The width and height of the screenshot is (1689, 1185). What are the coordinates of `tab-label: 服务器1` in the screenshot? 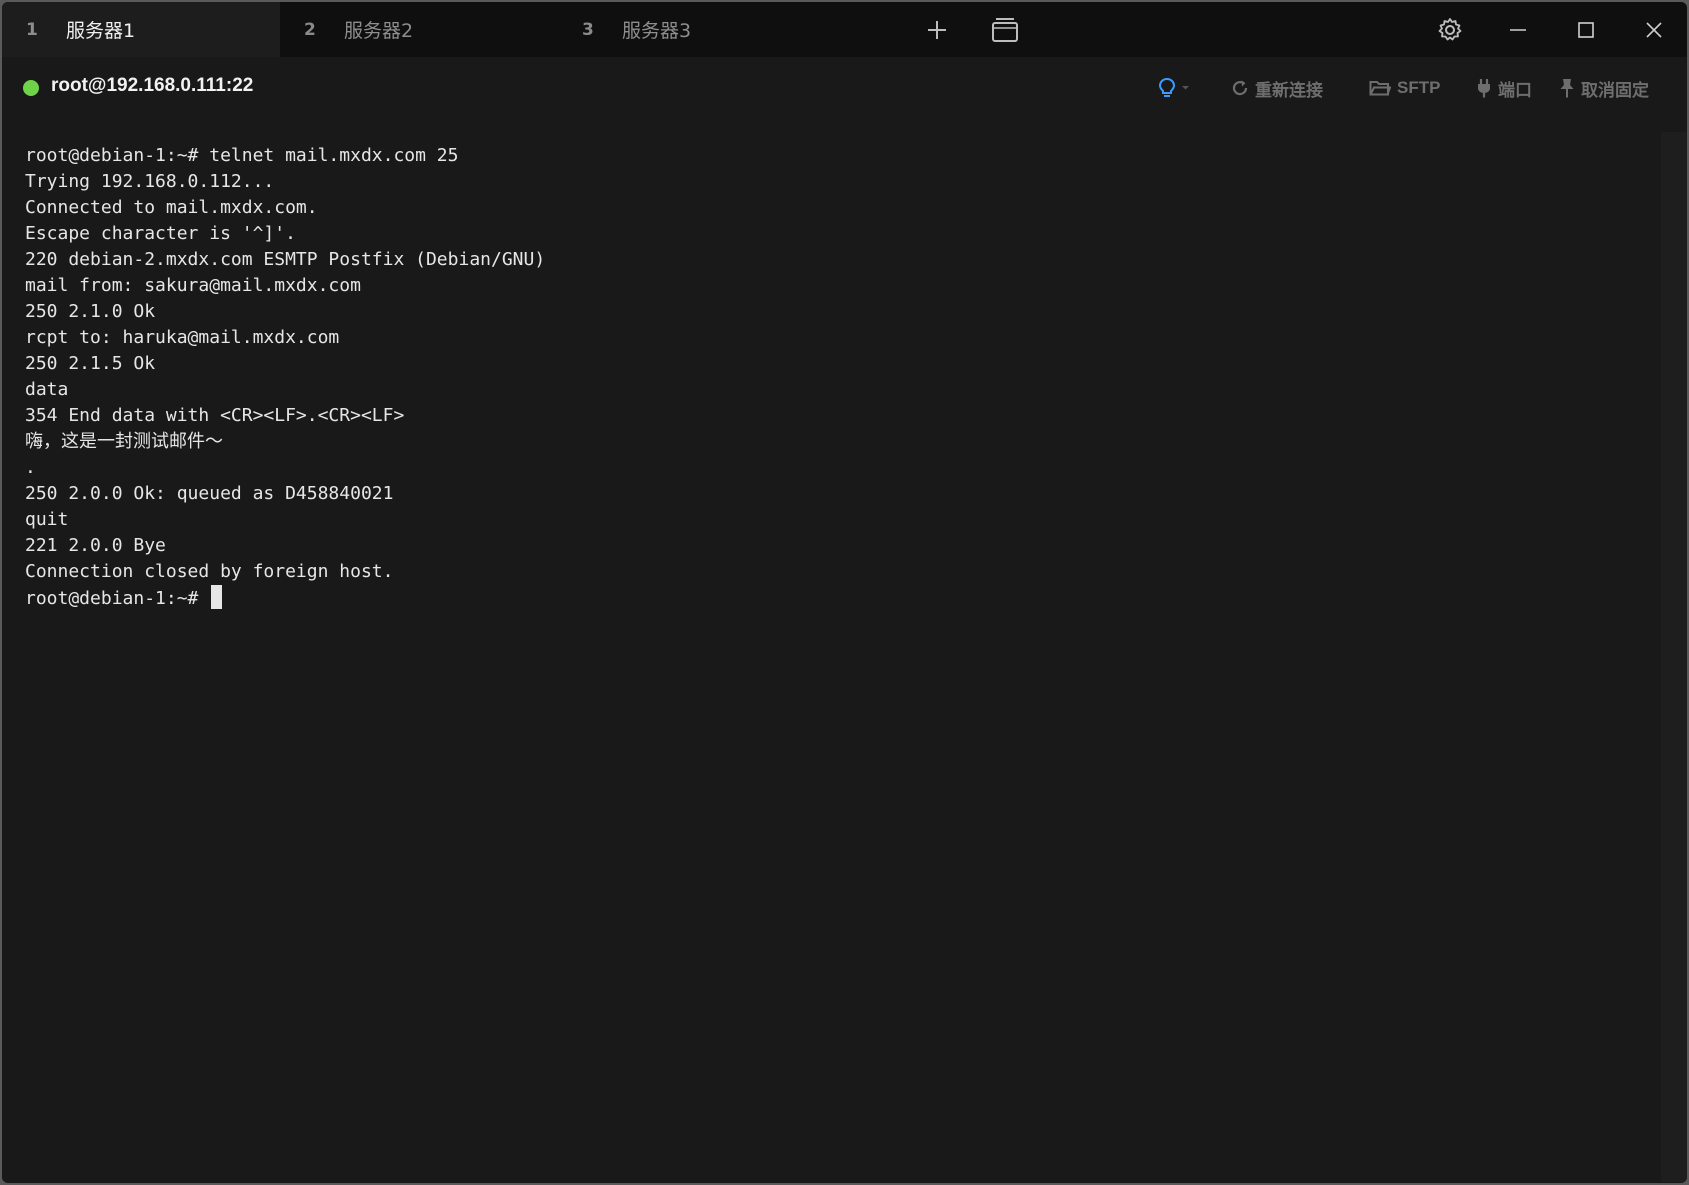 It's located at (101, 31).